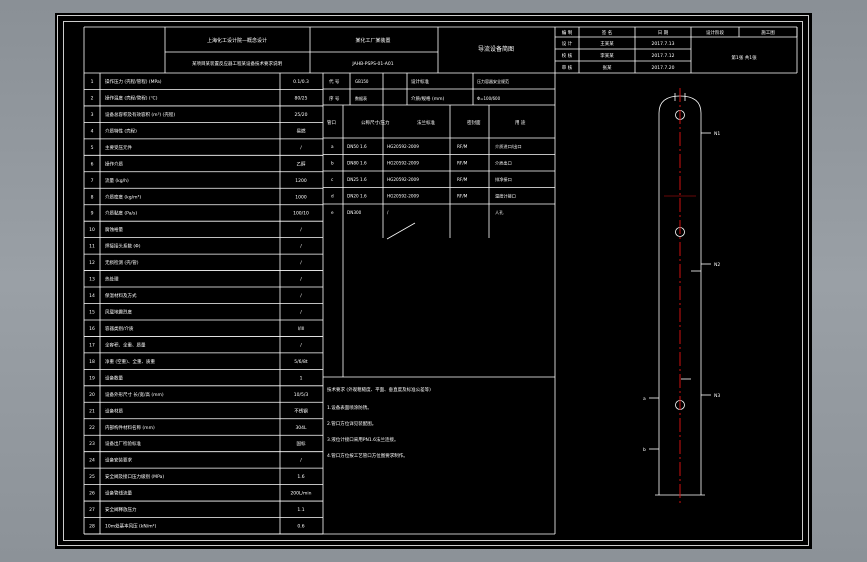 The height and width of the screenshot is (562, 867). Describe the element at coordinates (744, 57) in the screenshot. I see `sheet-info: 第1张 共1张` at that location.